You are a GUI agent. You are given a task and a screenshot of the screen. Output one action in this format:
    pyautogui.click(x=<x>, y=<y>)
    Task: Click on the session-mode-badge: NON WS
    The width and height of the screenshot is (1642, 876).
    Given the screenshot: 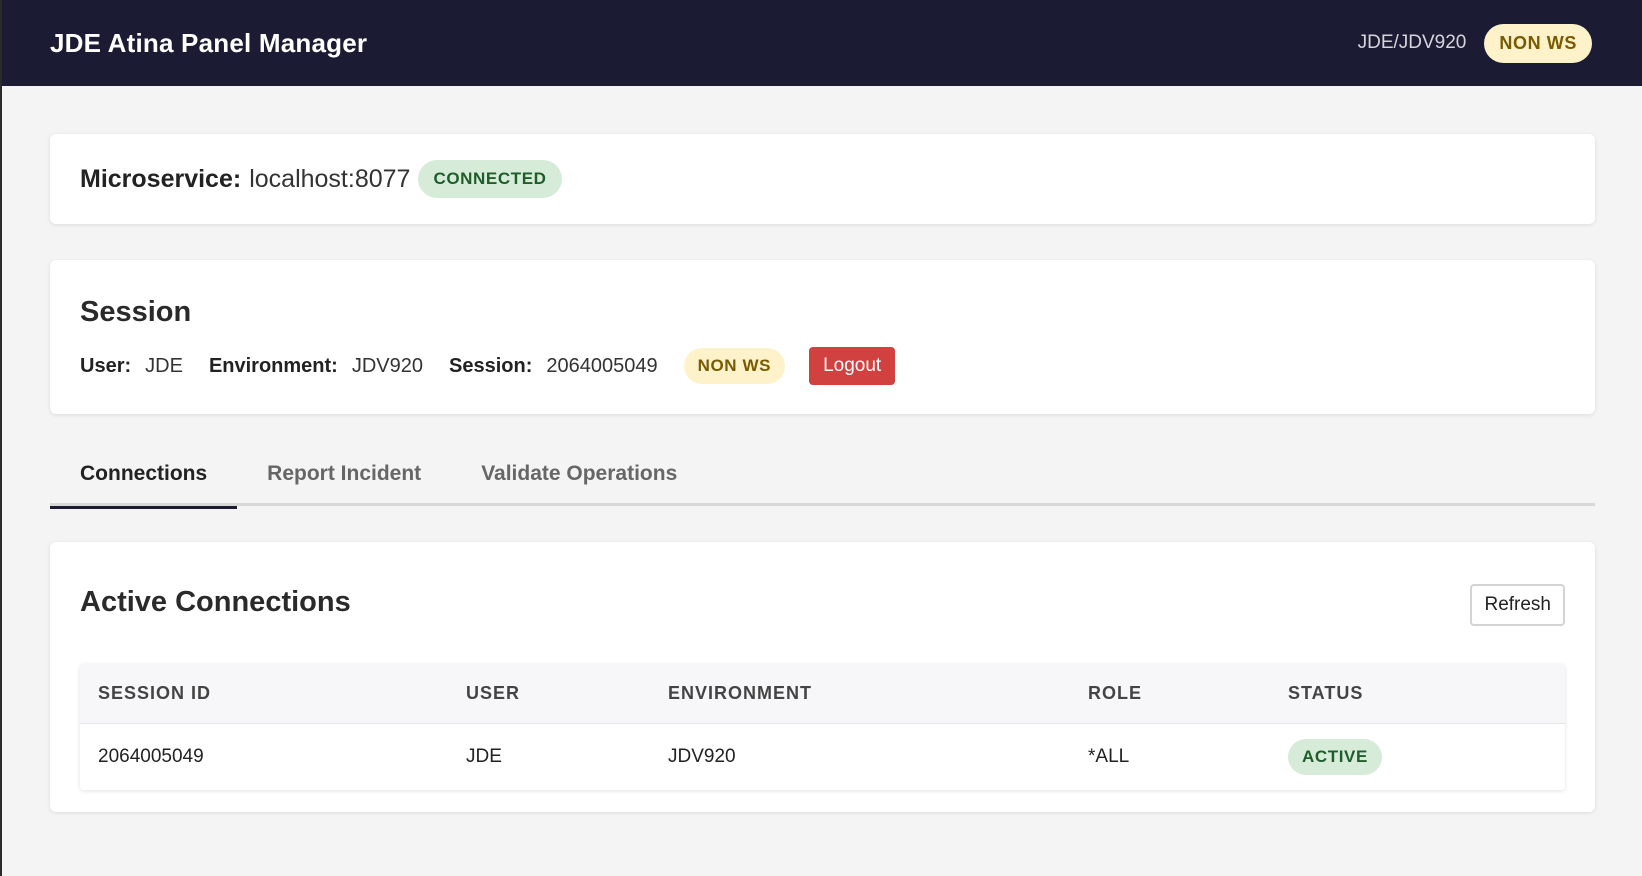 What is the action you would take?
    pyautogui.click(x=734, y=366)
    